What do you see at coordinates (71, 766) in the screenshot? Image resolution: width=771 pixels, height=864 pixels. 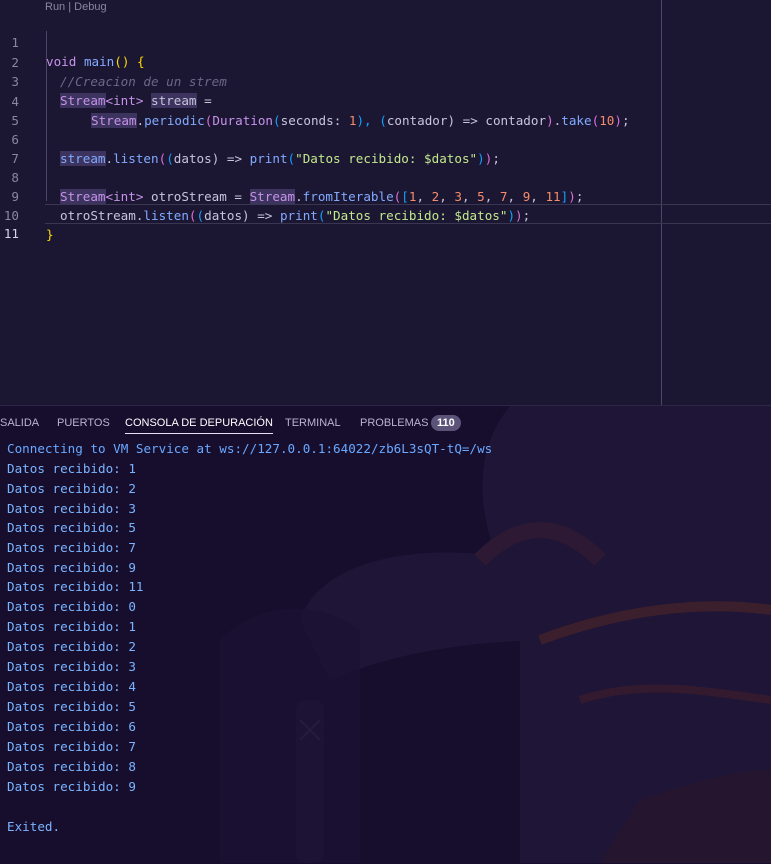 I see `console-line: Datos recibido: 8` at bounding box center [71, 766].